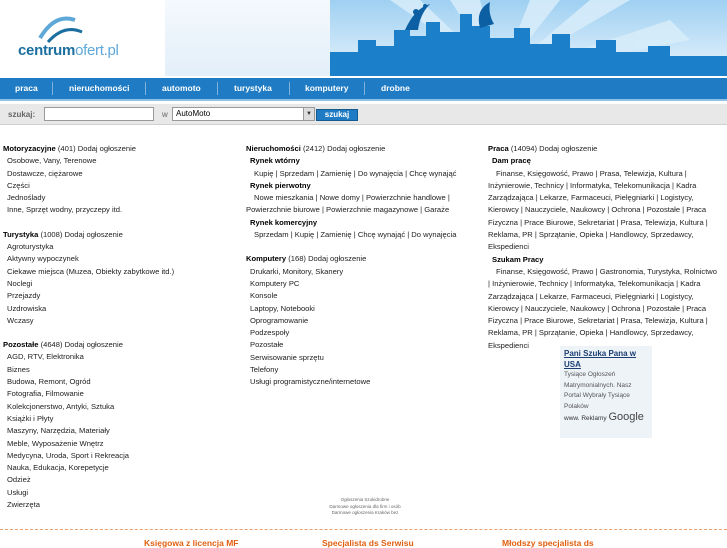 Image resolution: width=727 pixels, height=548 pixels. I want to click on category-link: AGD, RTV, Elektronika, so click(88, 357).